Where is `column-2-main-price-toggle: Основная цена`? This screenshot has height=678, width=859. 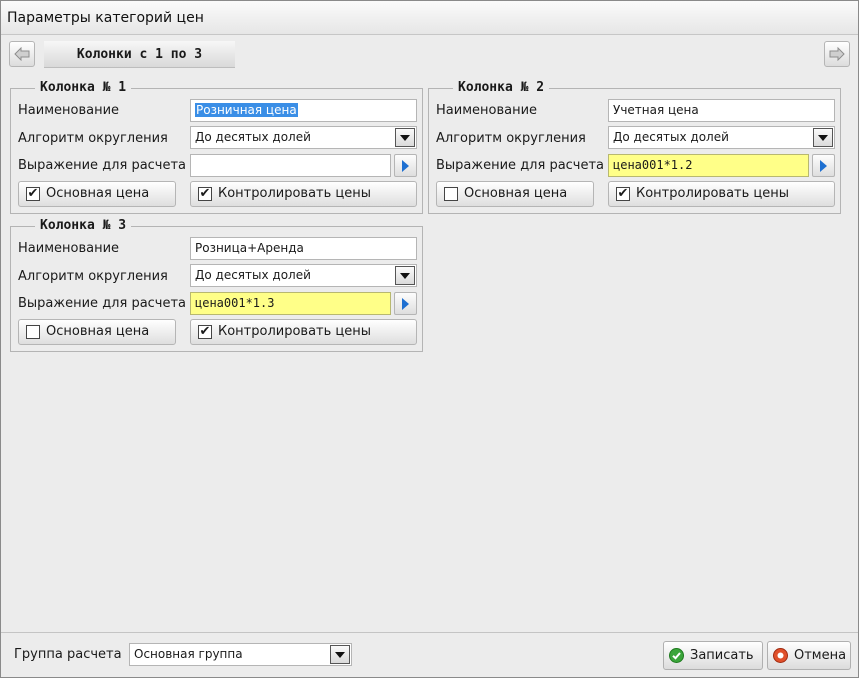
column-2-main-price-toggle: Основная цена is located at coordinates (515, 194).